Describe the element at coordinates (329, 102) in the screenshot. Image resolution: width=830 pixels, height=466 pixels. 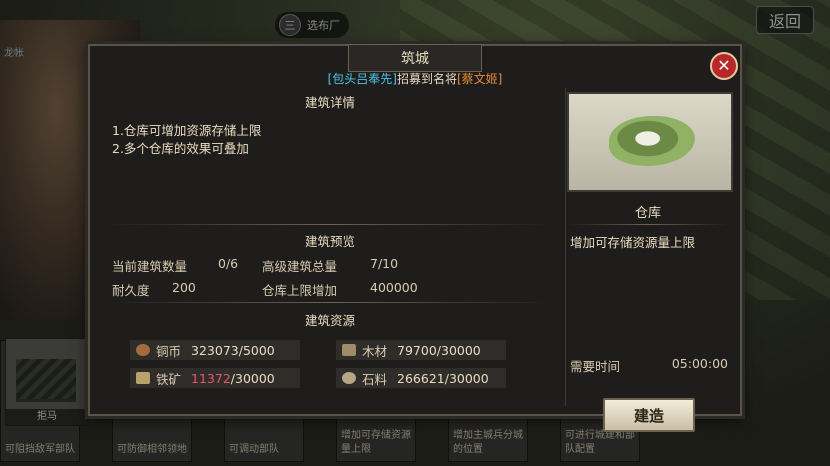
I see `details-title: 建筑详情` at that location.